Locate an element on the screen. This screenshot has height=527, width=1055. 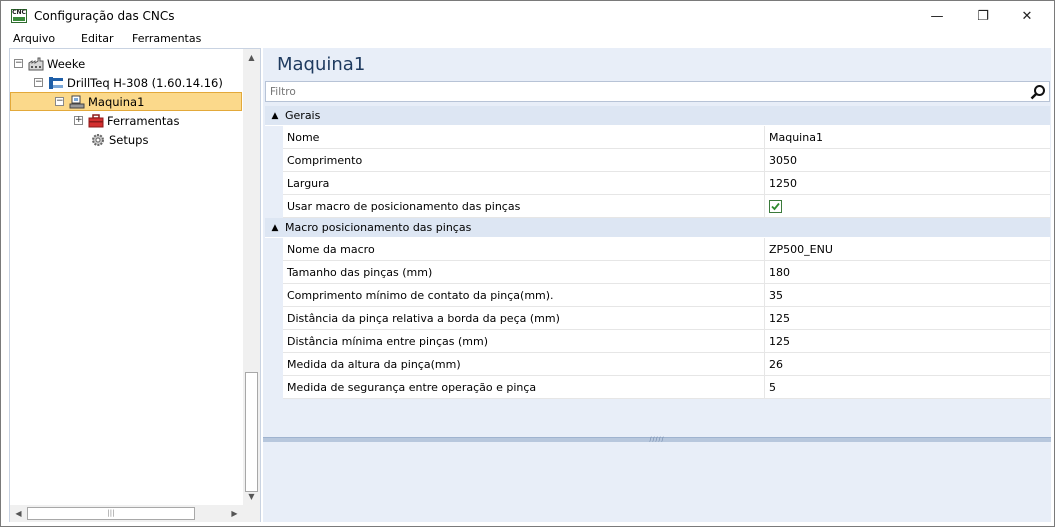
property-row: Nome da macro ZP500_ENU is located at coordinates (657, 249).